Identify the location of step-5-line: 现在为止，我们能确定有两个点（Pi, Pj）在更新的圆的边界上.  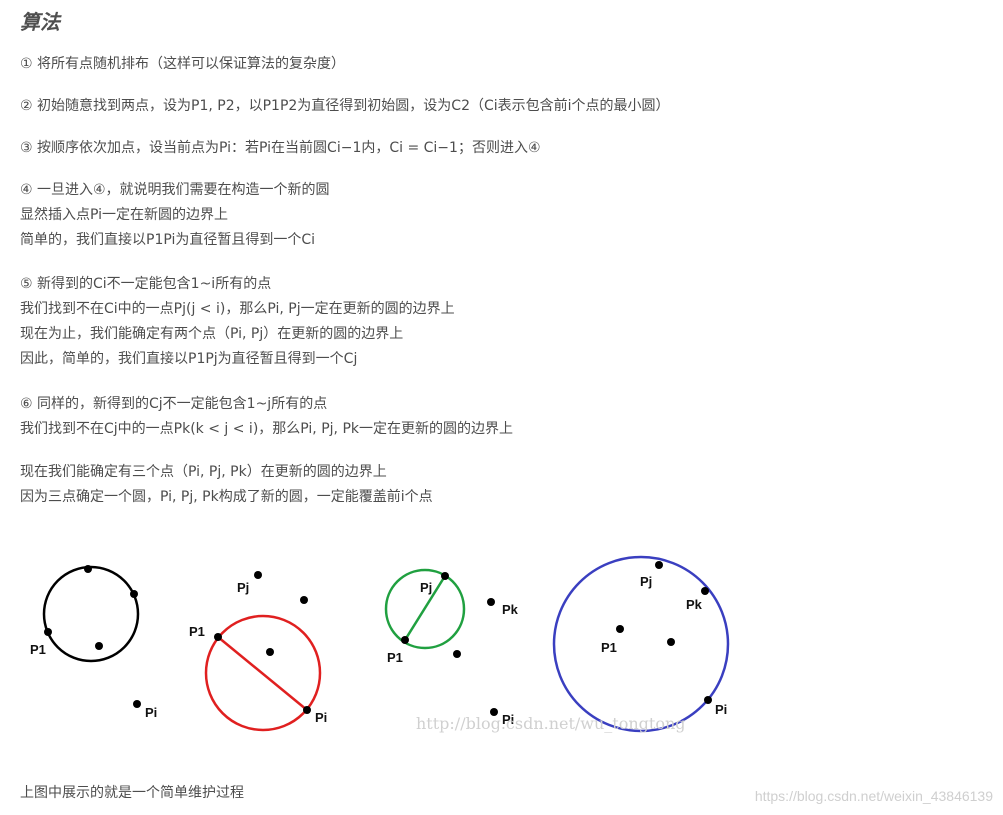
(212, 334).